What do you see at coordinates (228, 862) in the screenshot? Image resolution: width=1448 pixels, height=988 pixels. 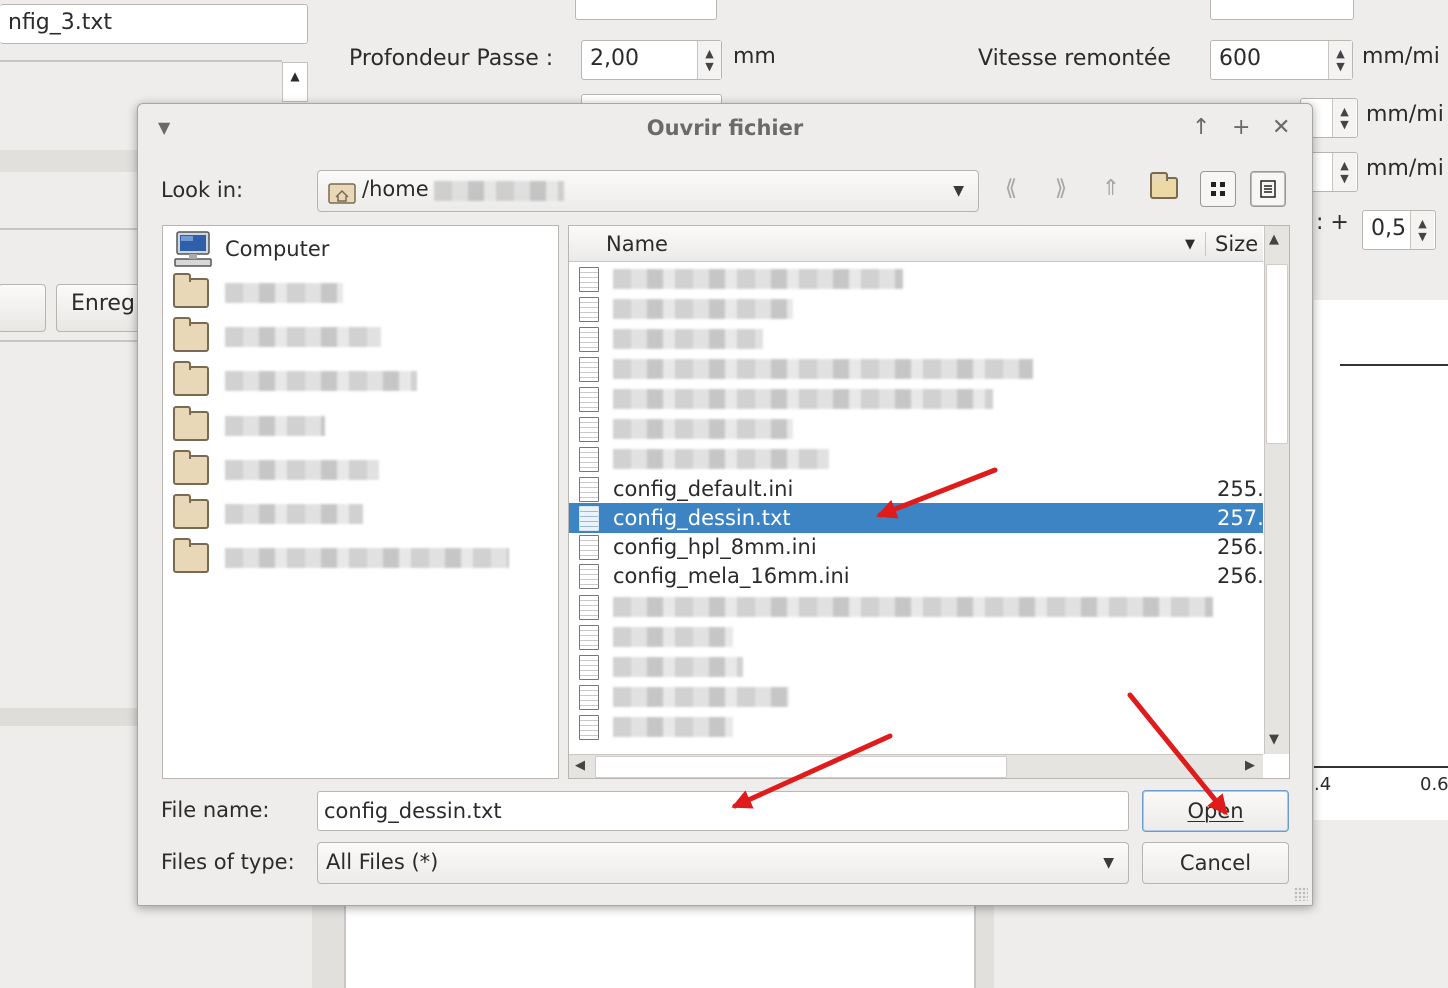 I see `files-of-type-label: Files of type:` at bounding box center [228, 862].